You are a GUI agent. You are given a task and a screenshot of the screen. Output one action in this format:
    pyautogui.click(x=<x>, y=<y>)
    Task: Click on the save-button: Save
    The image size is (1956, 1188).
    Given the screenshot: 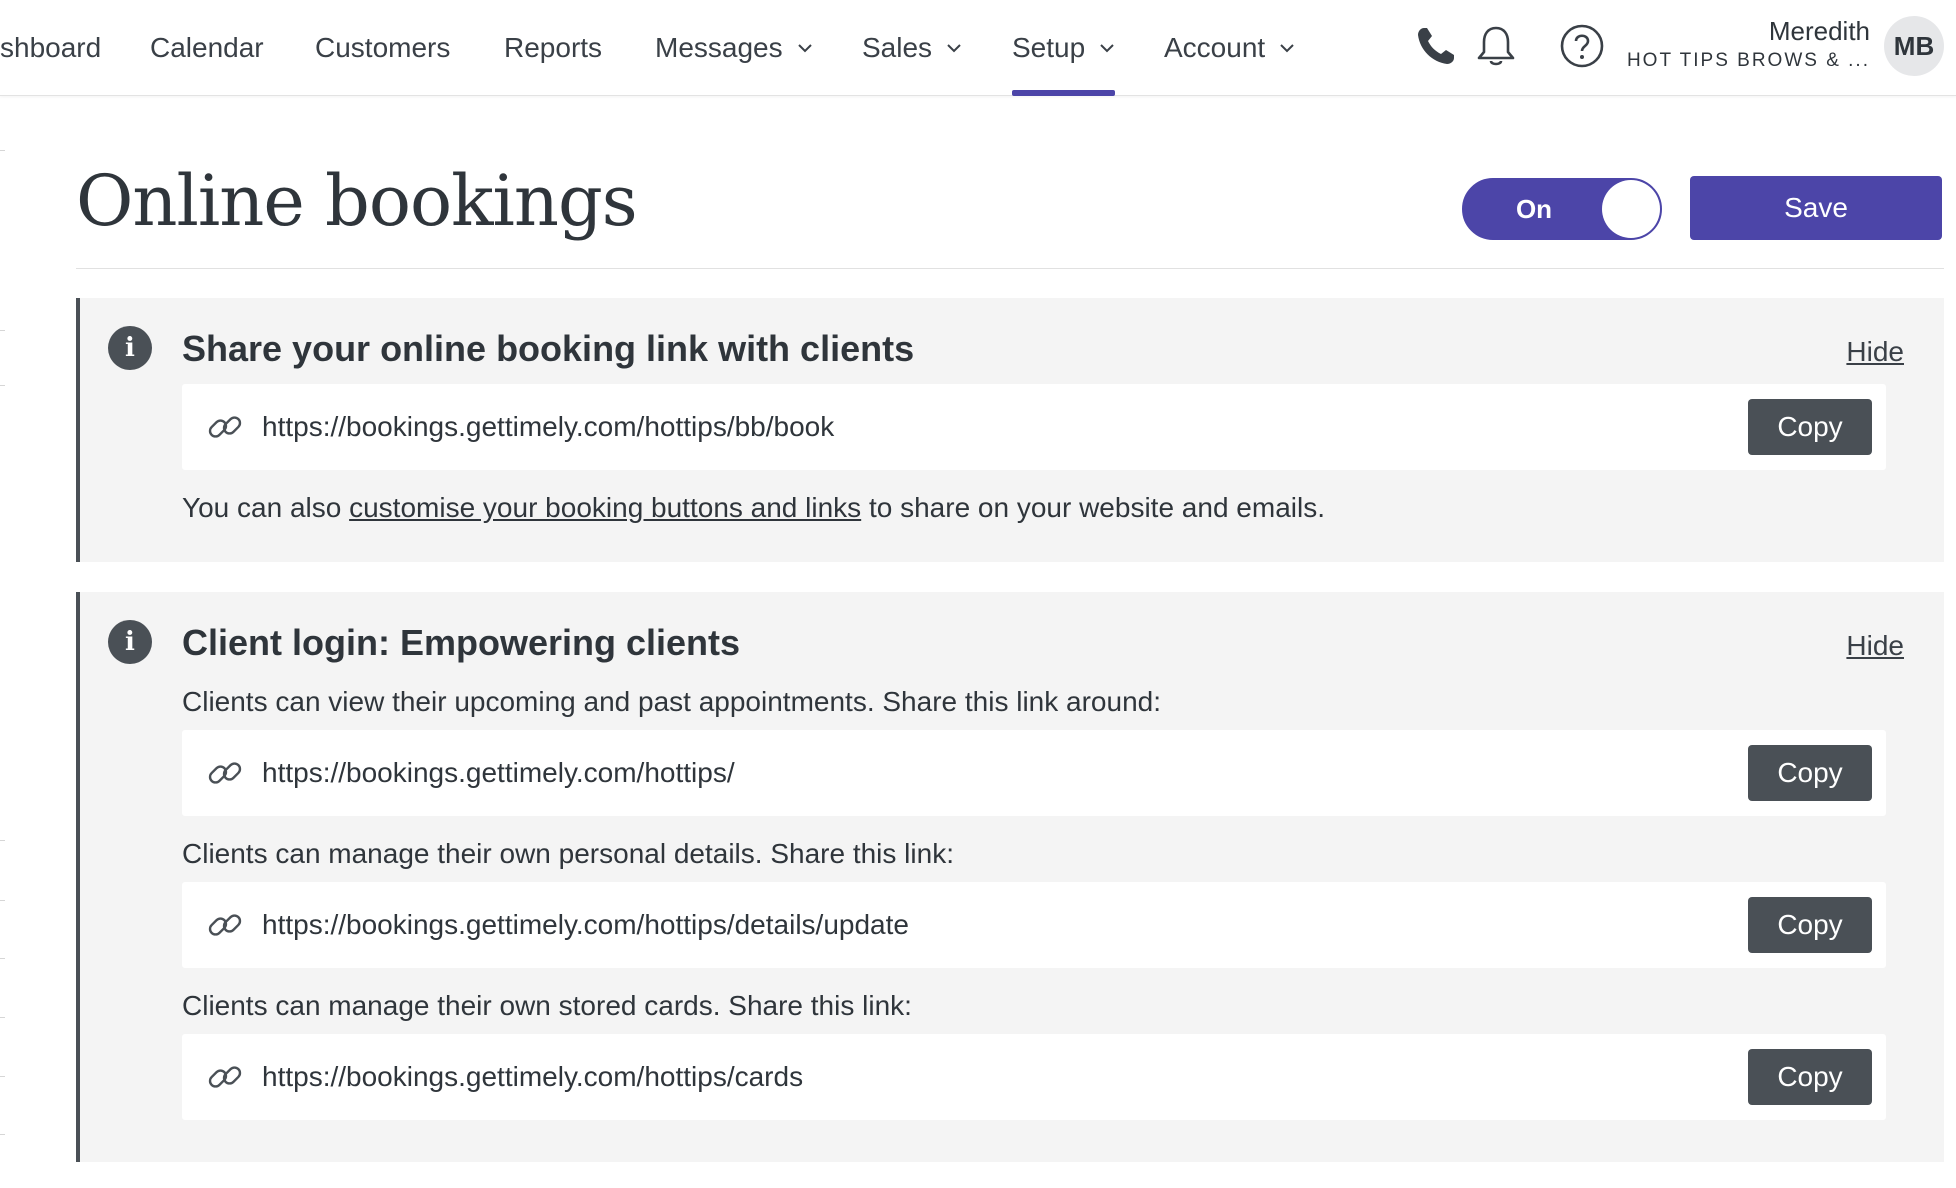 What is the action you would take?
    pyautogui.click(x=1816, y=208)
    